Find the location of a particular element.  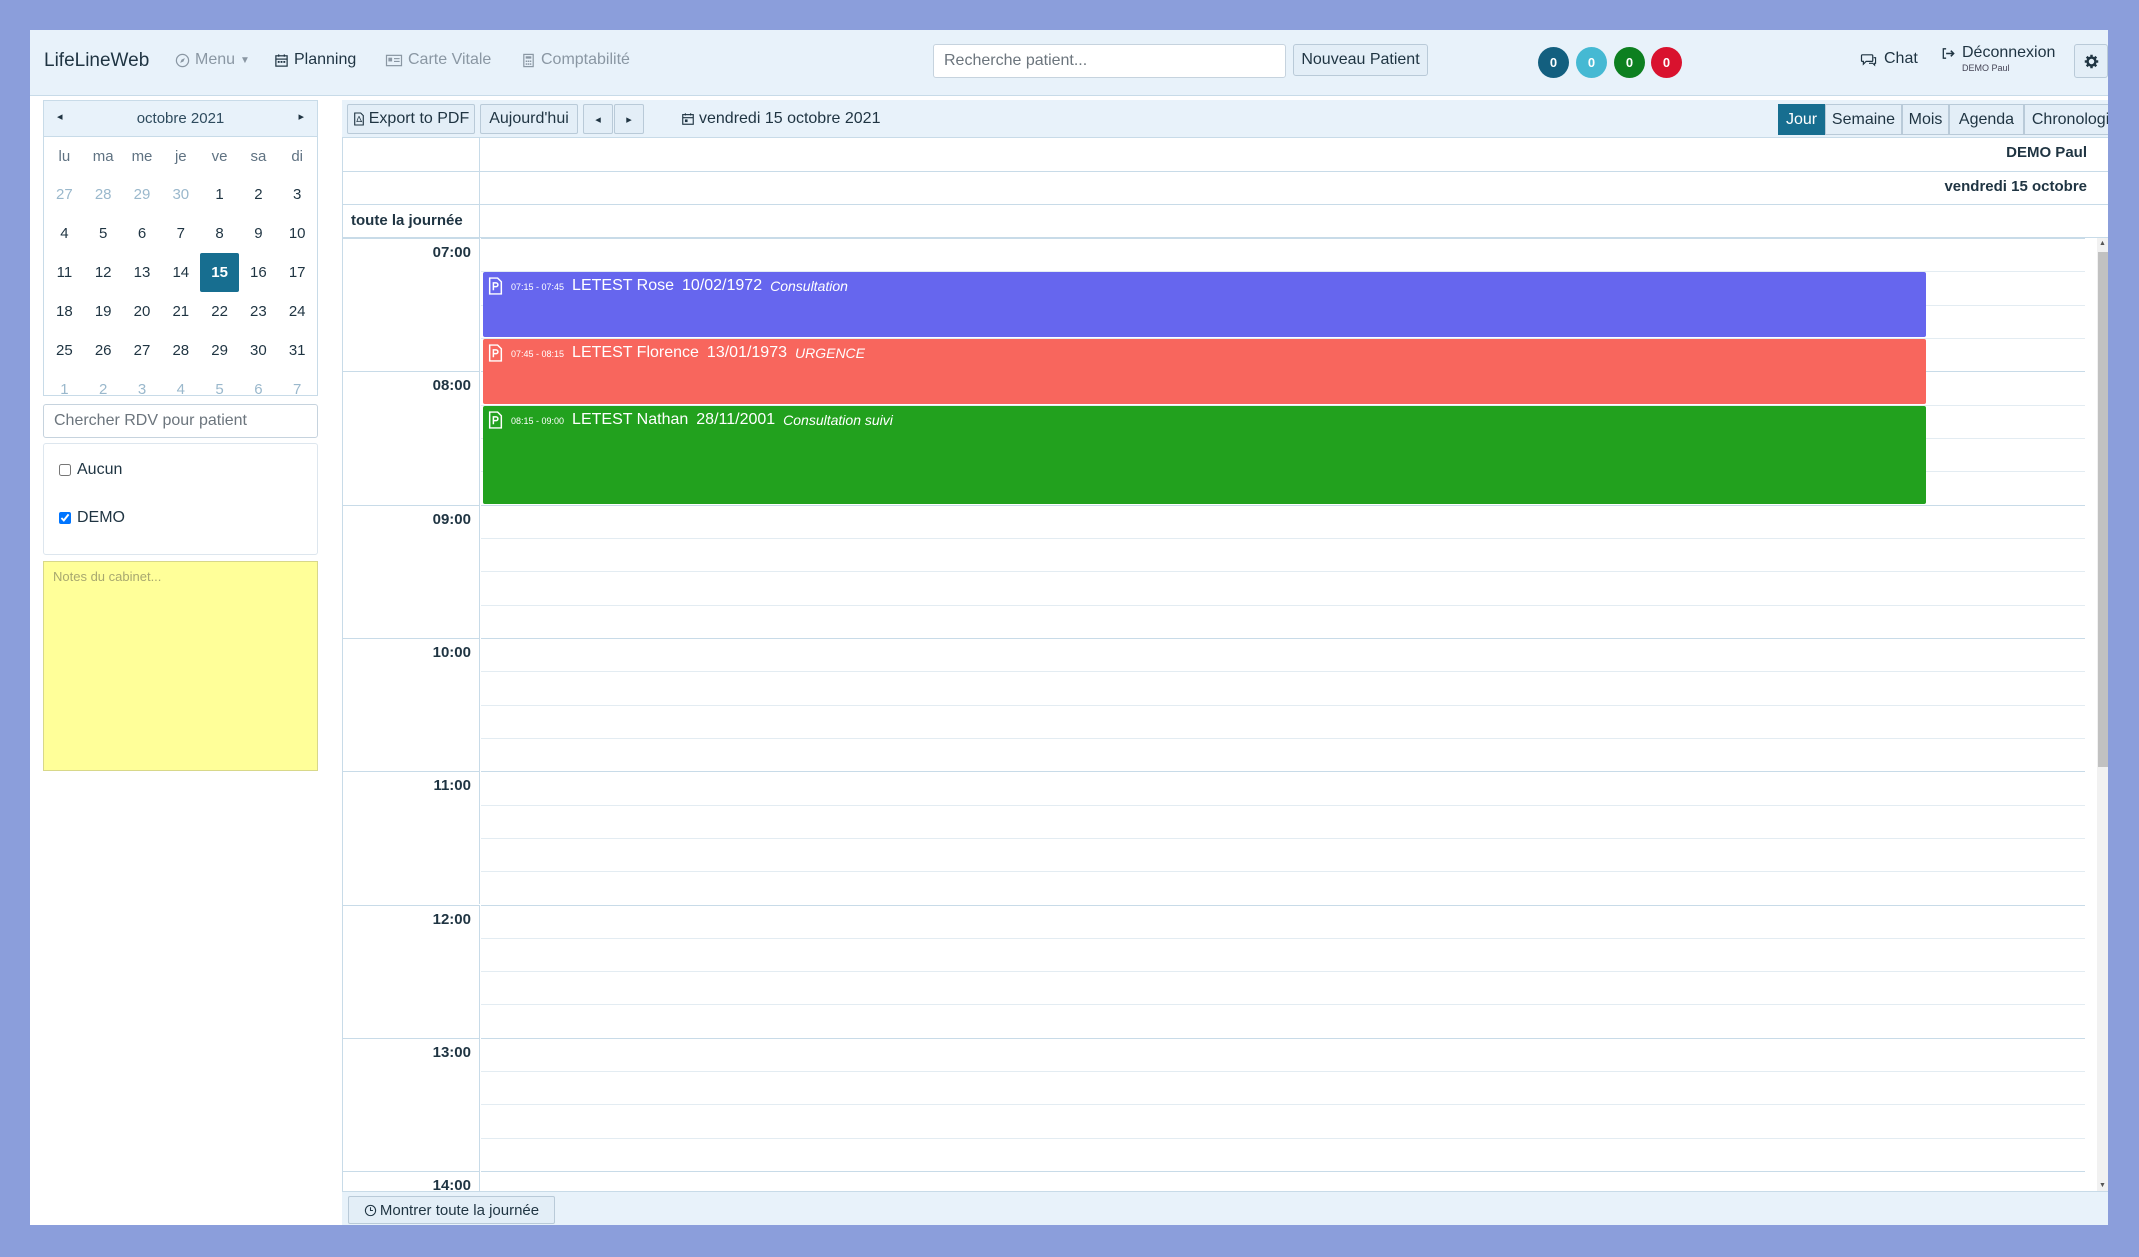

mini-calendar-day: 17 is located at coordinates (297, 272).